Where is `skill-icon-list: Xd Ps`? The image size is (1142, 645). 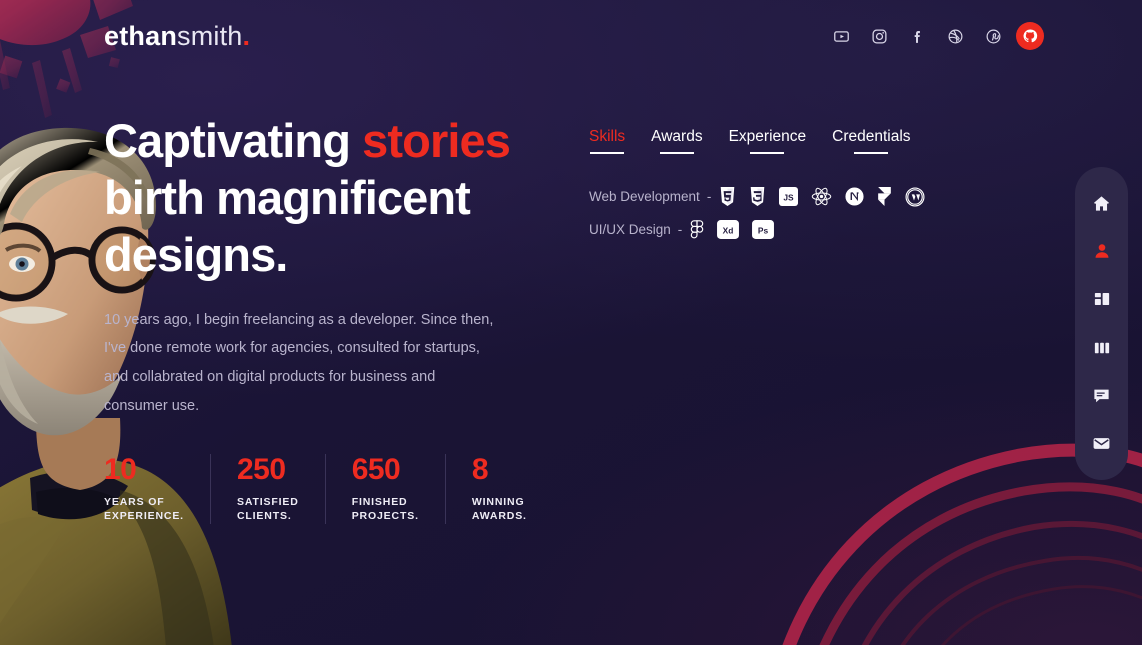
skill-icon-list: Xd Ps is located at coordinates (732, 229).